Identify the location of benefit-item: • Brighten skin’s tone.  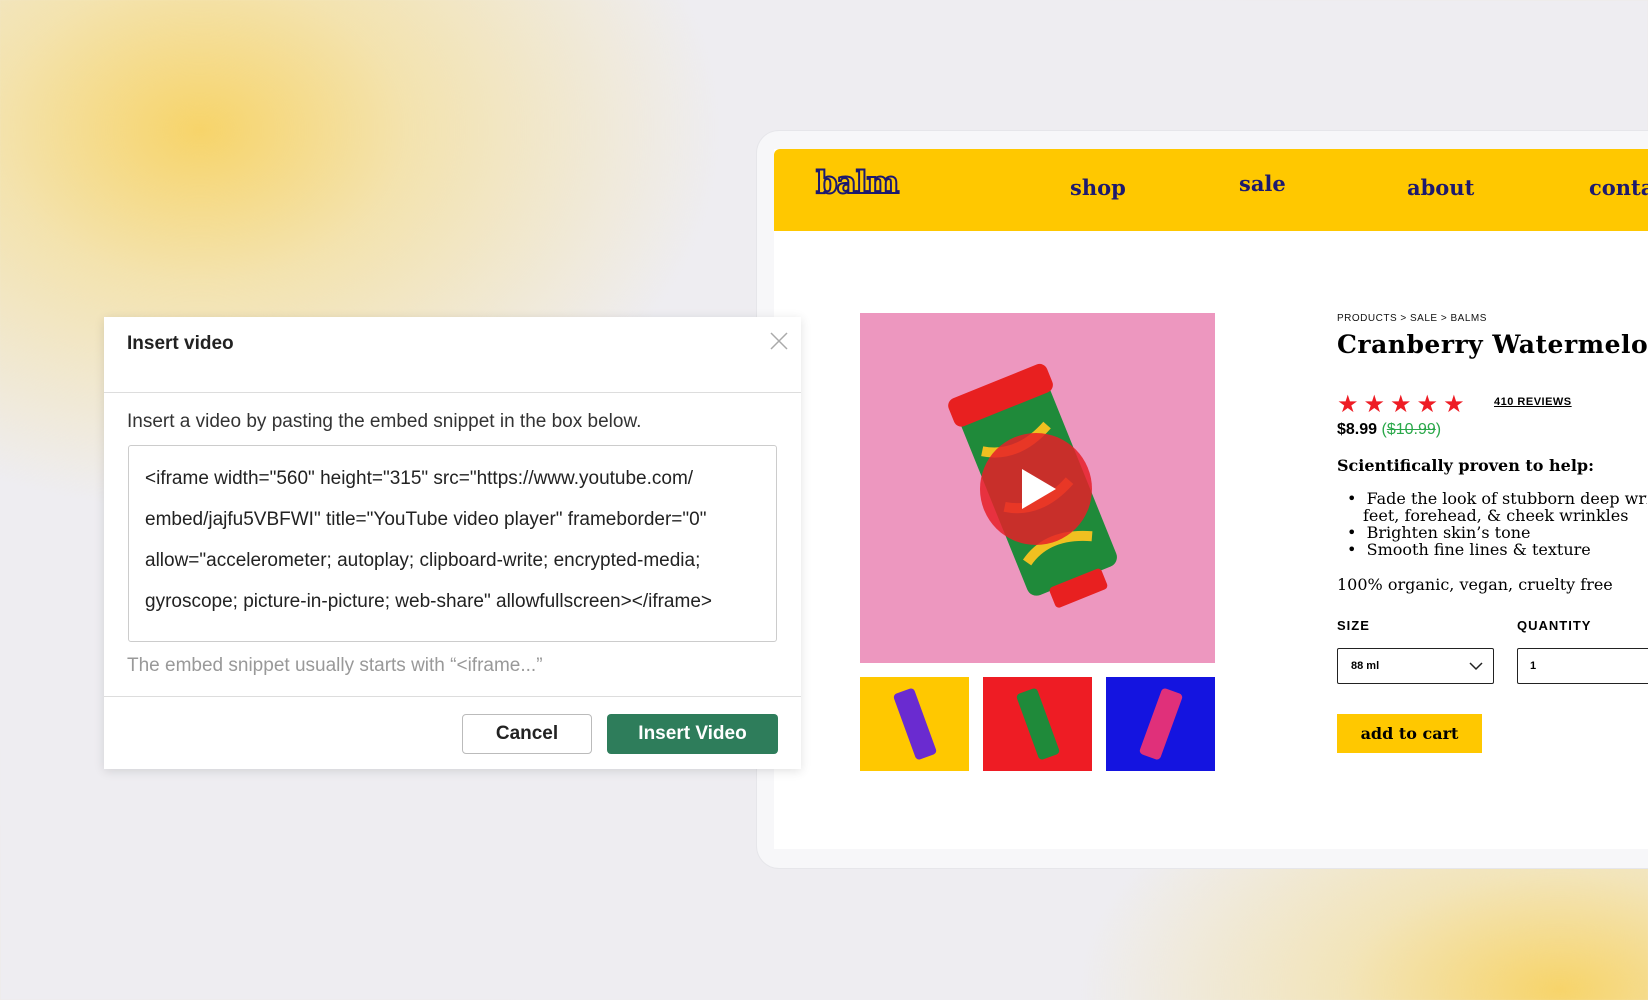
(1439, 532).